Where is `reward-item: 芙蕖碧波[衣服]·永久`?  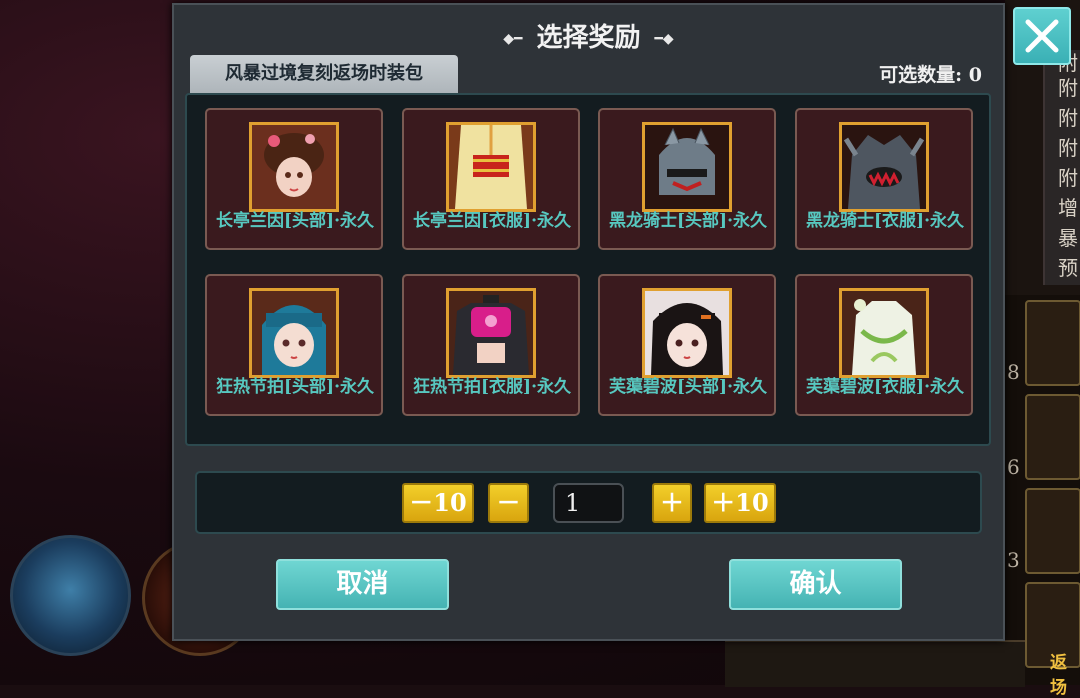 reward-item: 芙蕖碧波[衣服]·永久 is located at coordinates (884, 345).